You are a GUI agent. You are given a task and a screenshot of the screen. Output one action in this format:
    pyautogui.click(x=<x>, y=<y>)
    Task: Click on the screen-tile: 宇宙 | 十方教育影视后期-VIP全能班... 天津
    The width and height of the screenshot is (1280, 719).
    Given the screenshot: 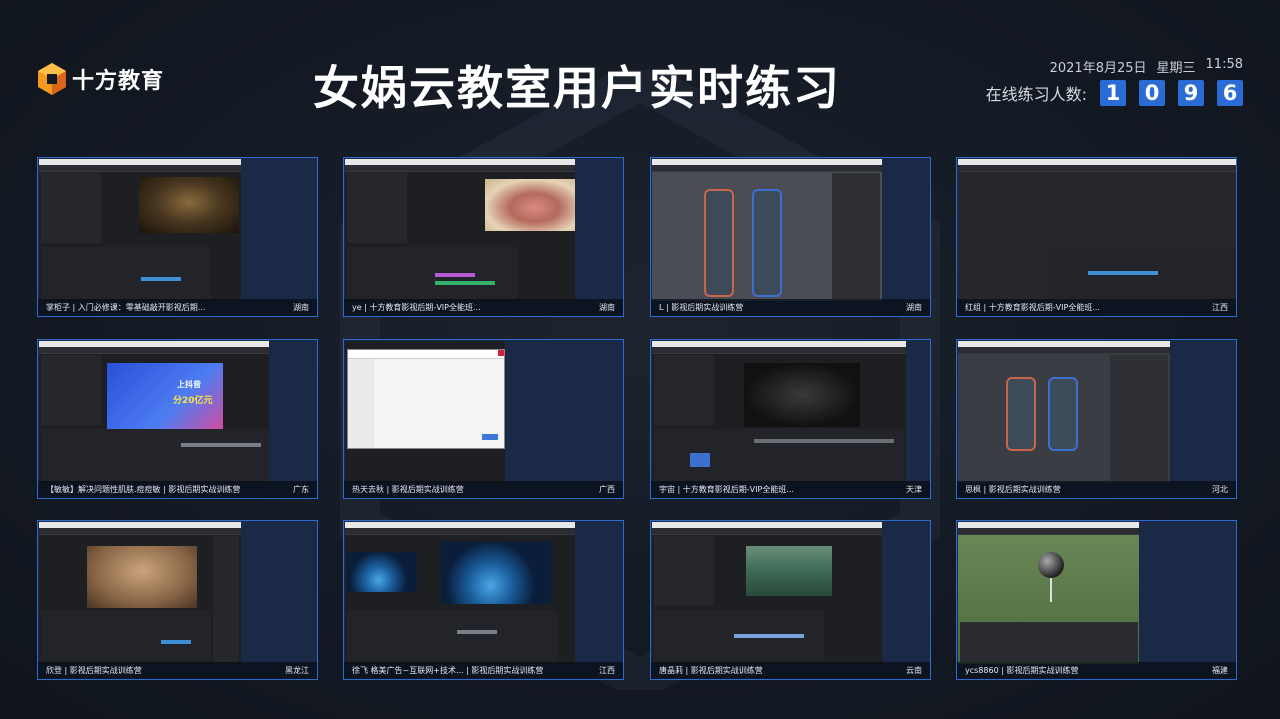 What is the action you would take?
    pyautogui.click(x=790, y=419)
    